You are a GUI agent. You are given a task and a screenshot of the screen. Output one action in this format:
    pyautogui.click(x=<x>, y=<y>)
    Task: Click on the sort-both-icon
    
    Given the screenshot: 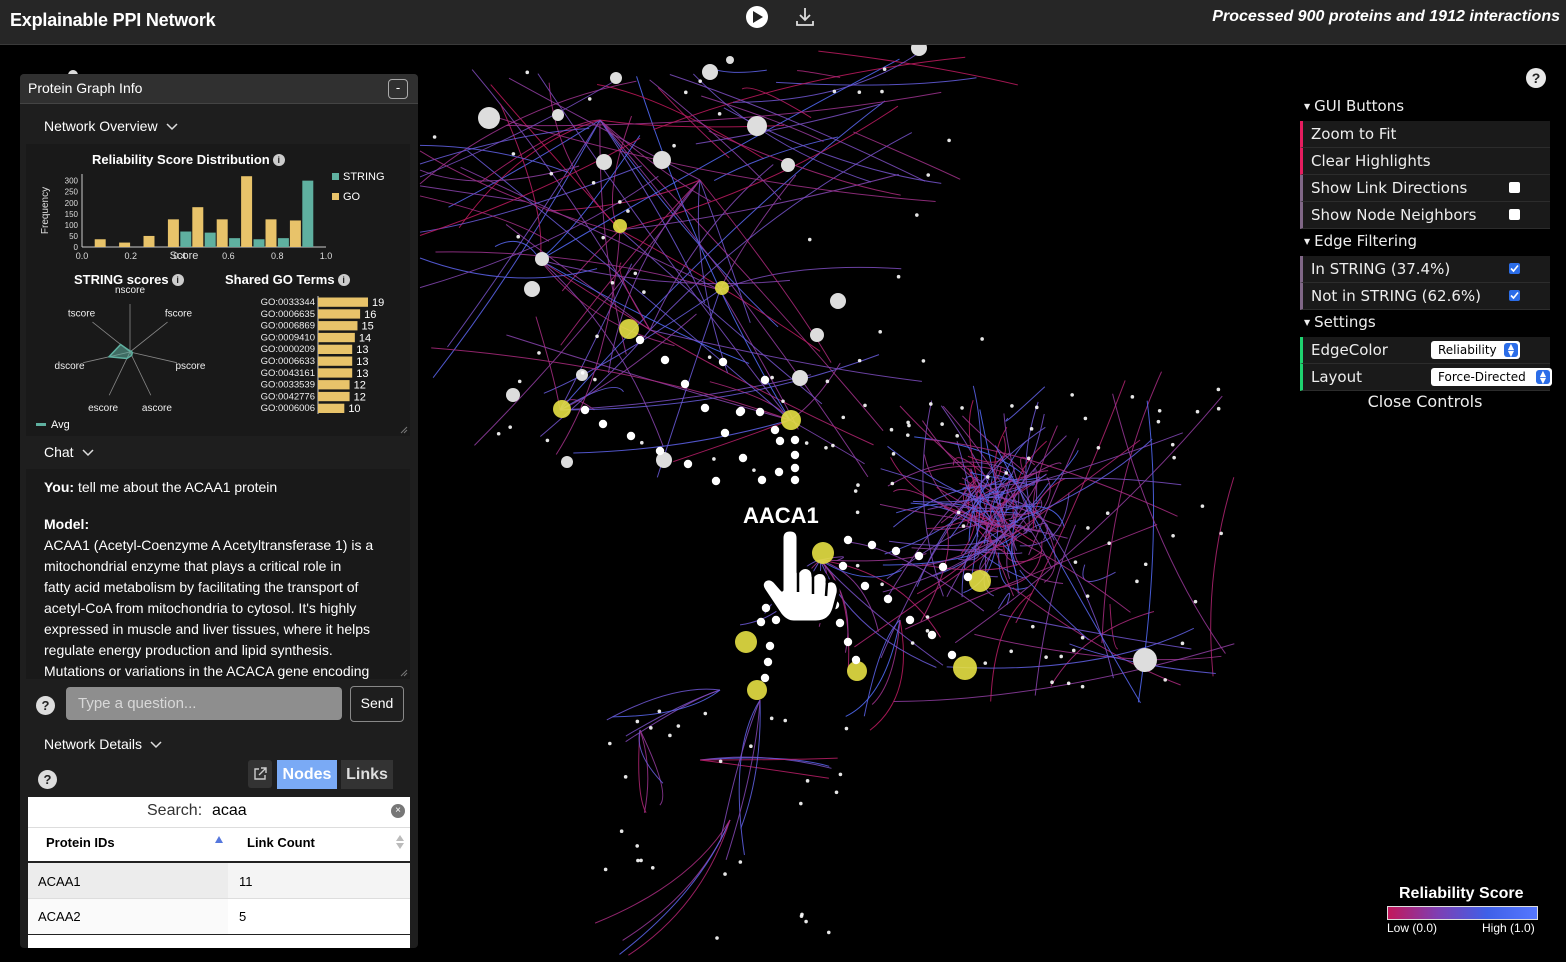 What is the action you would take?
    pyautogui.click(x=400, y=842)
    